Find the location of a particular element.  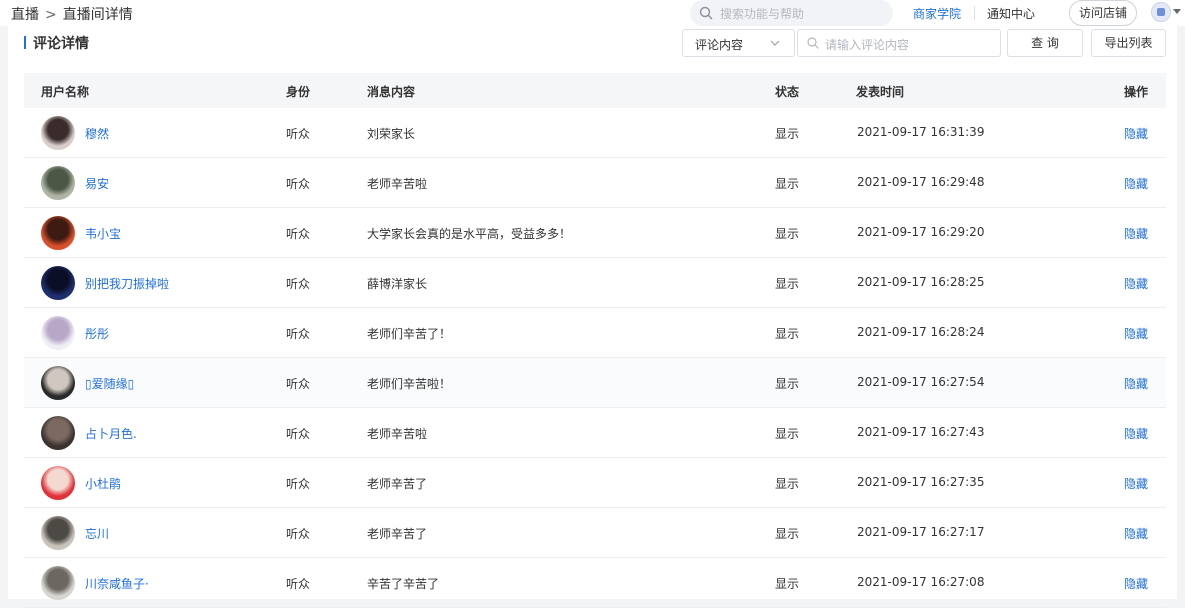

top-bar: 直播 > 直播间详情 搜索功能与帮助 商家学院 通知中心 访问店铺 is located at coordinates (592, 13).